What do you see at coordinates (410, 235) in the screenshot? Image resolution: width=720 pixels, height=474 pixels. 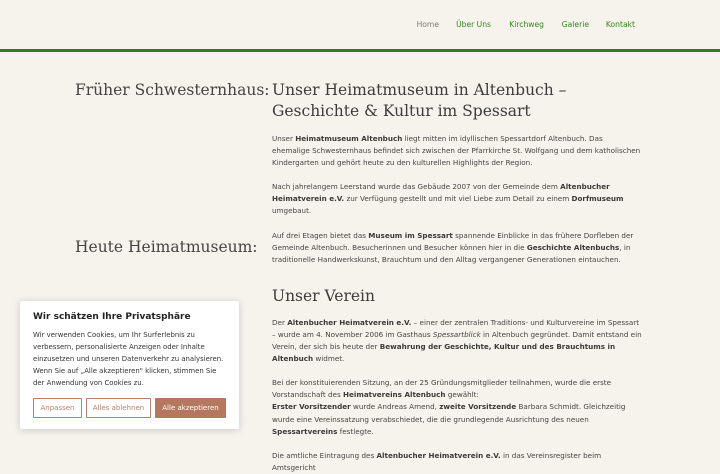 I see `bold-text: Museum im Spessart` at bounding box center [410, 235].